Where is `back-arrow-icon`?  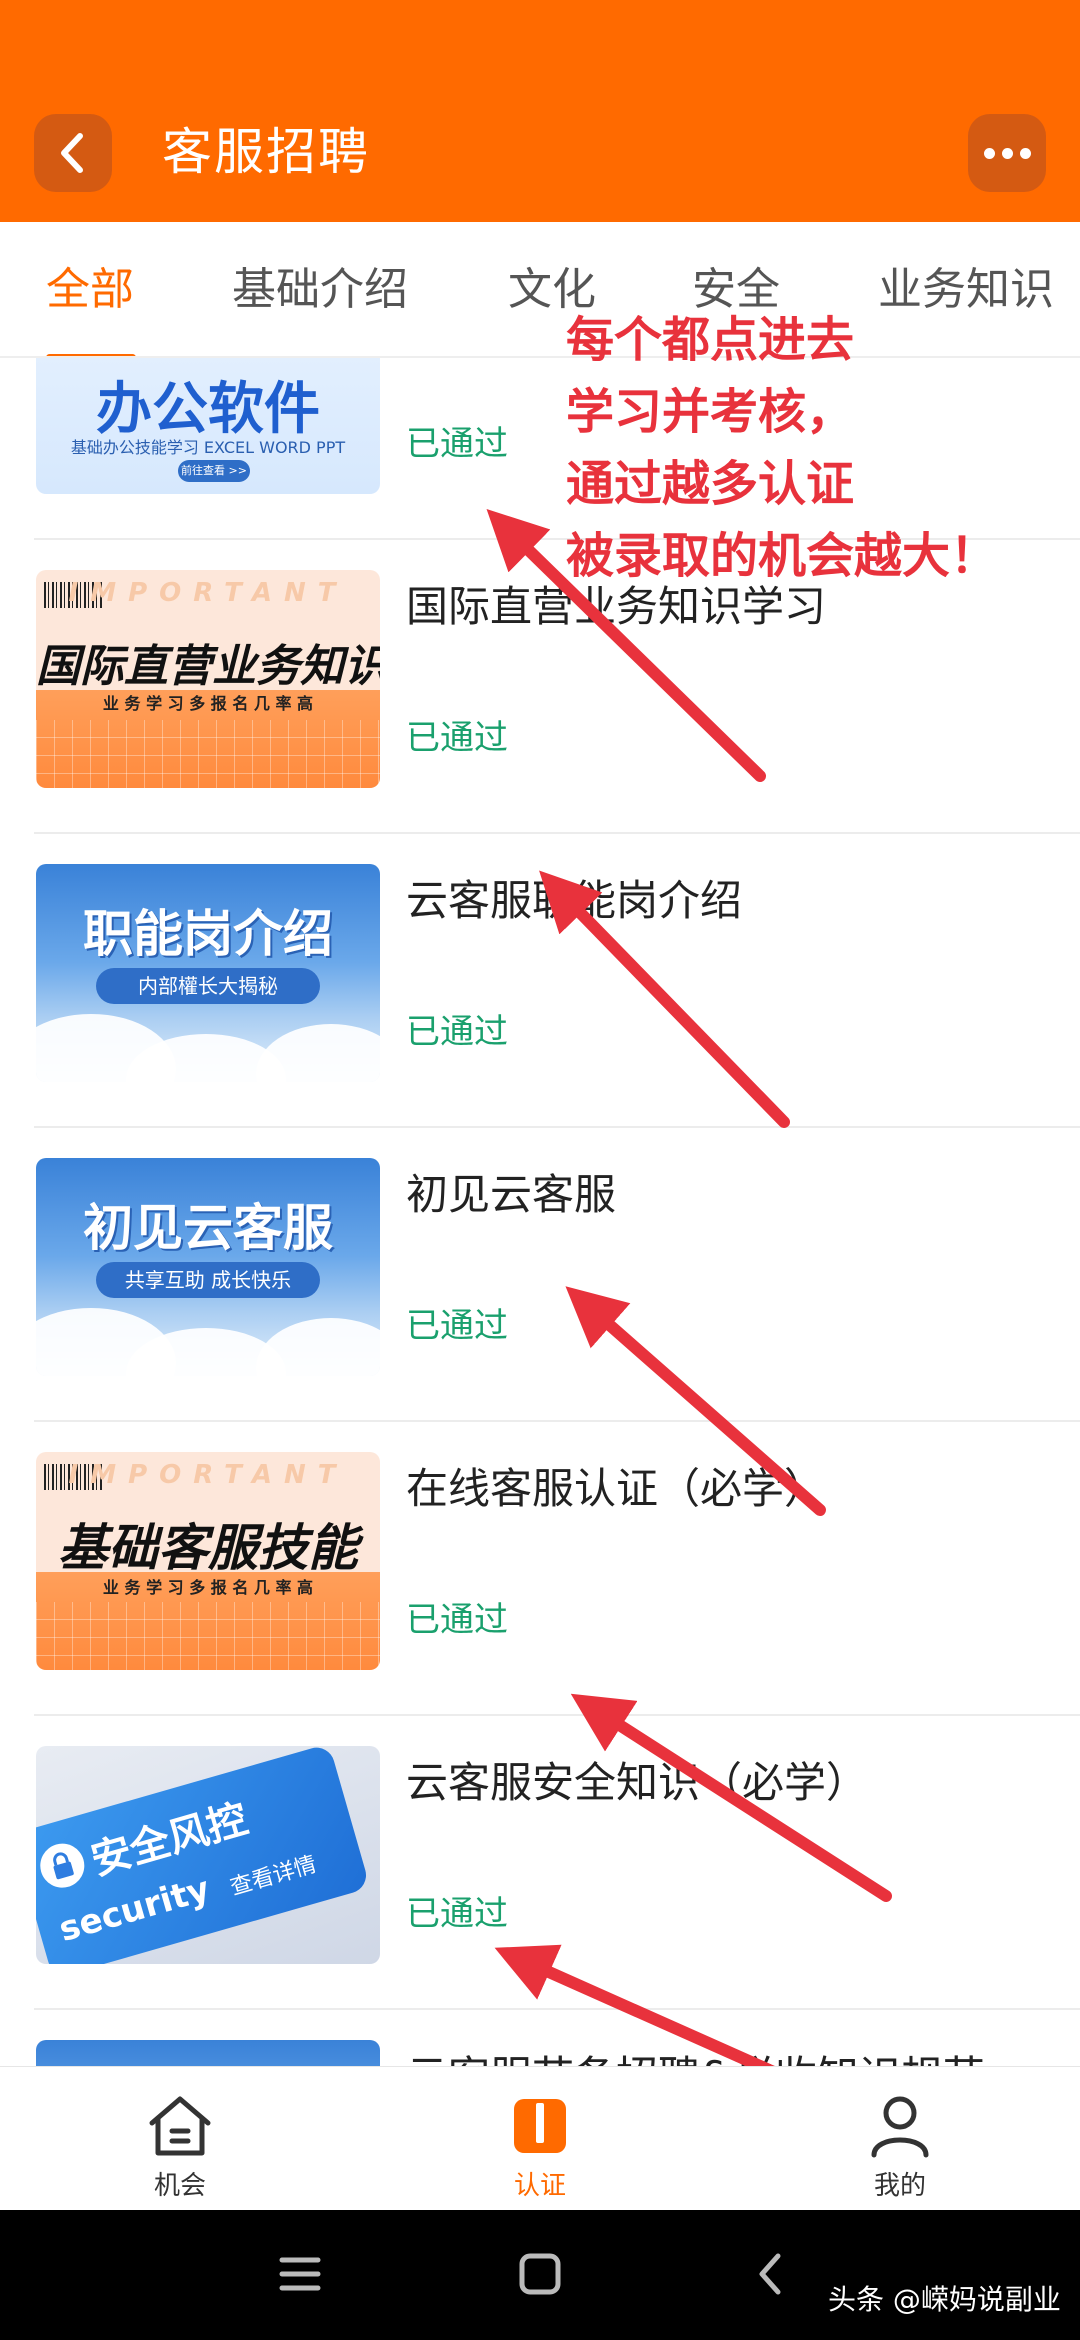 back-arrow-icon is located at coordinates (772, 2274).